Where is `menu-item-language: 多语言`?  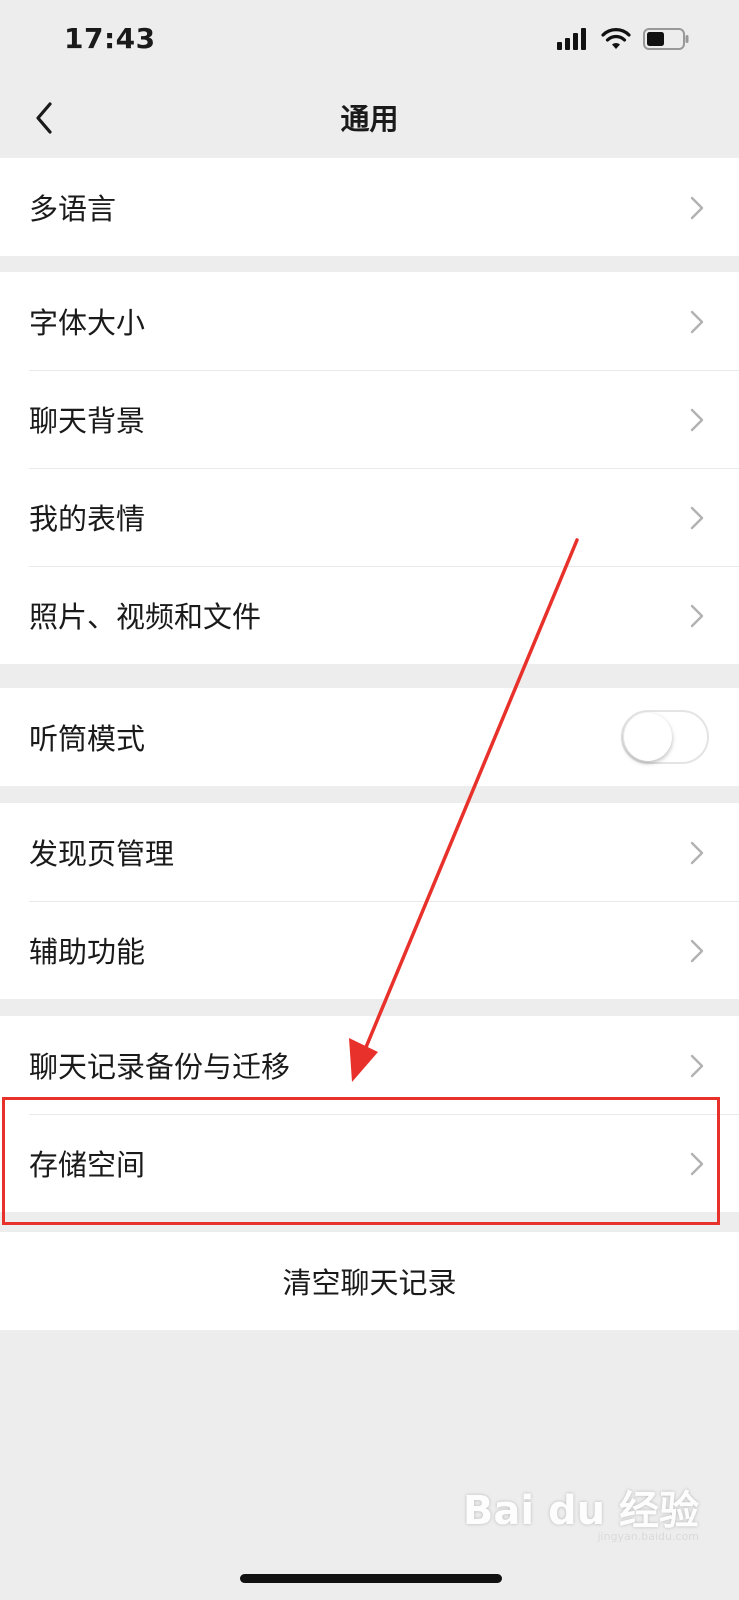
menu-item-language: 多语言 is located at coordinates (369, 207).